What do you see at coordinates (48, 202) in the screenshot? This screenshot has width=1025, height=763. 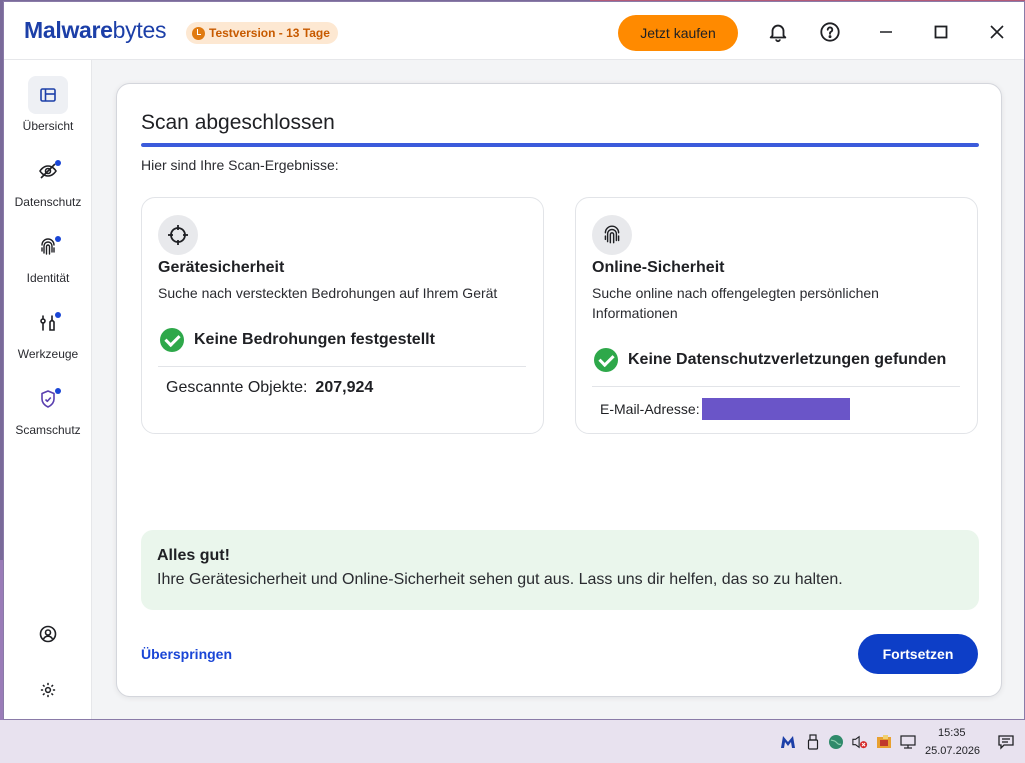 I see `sidebar-item-label: Datenschutz` at bounding box center [48, 202].